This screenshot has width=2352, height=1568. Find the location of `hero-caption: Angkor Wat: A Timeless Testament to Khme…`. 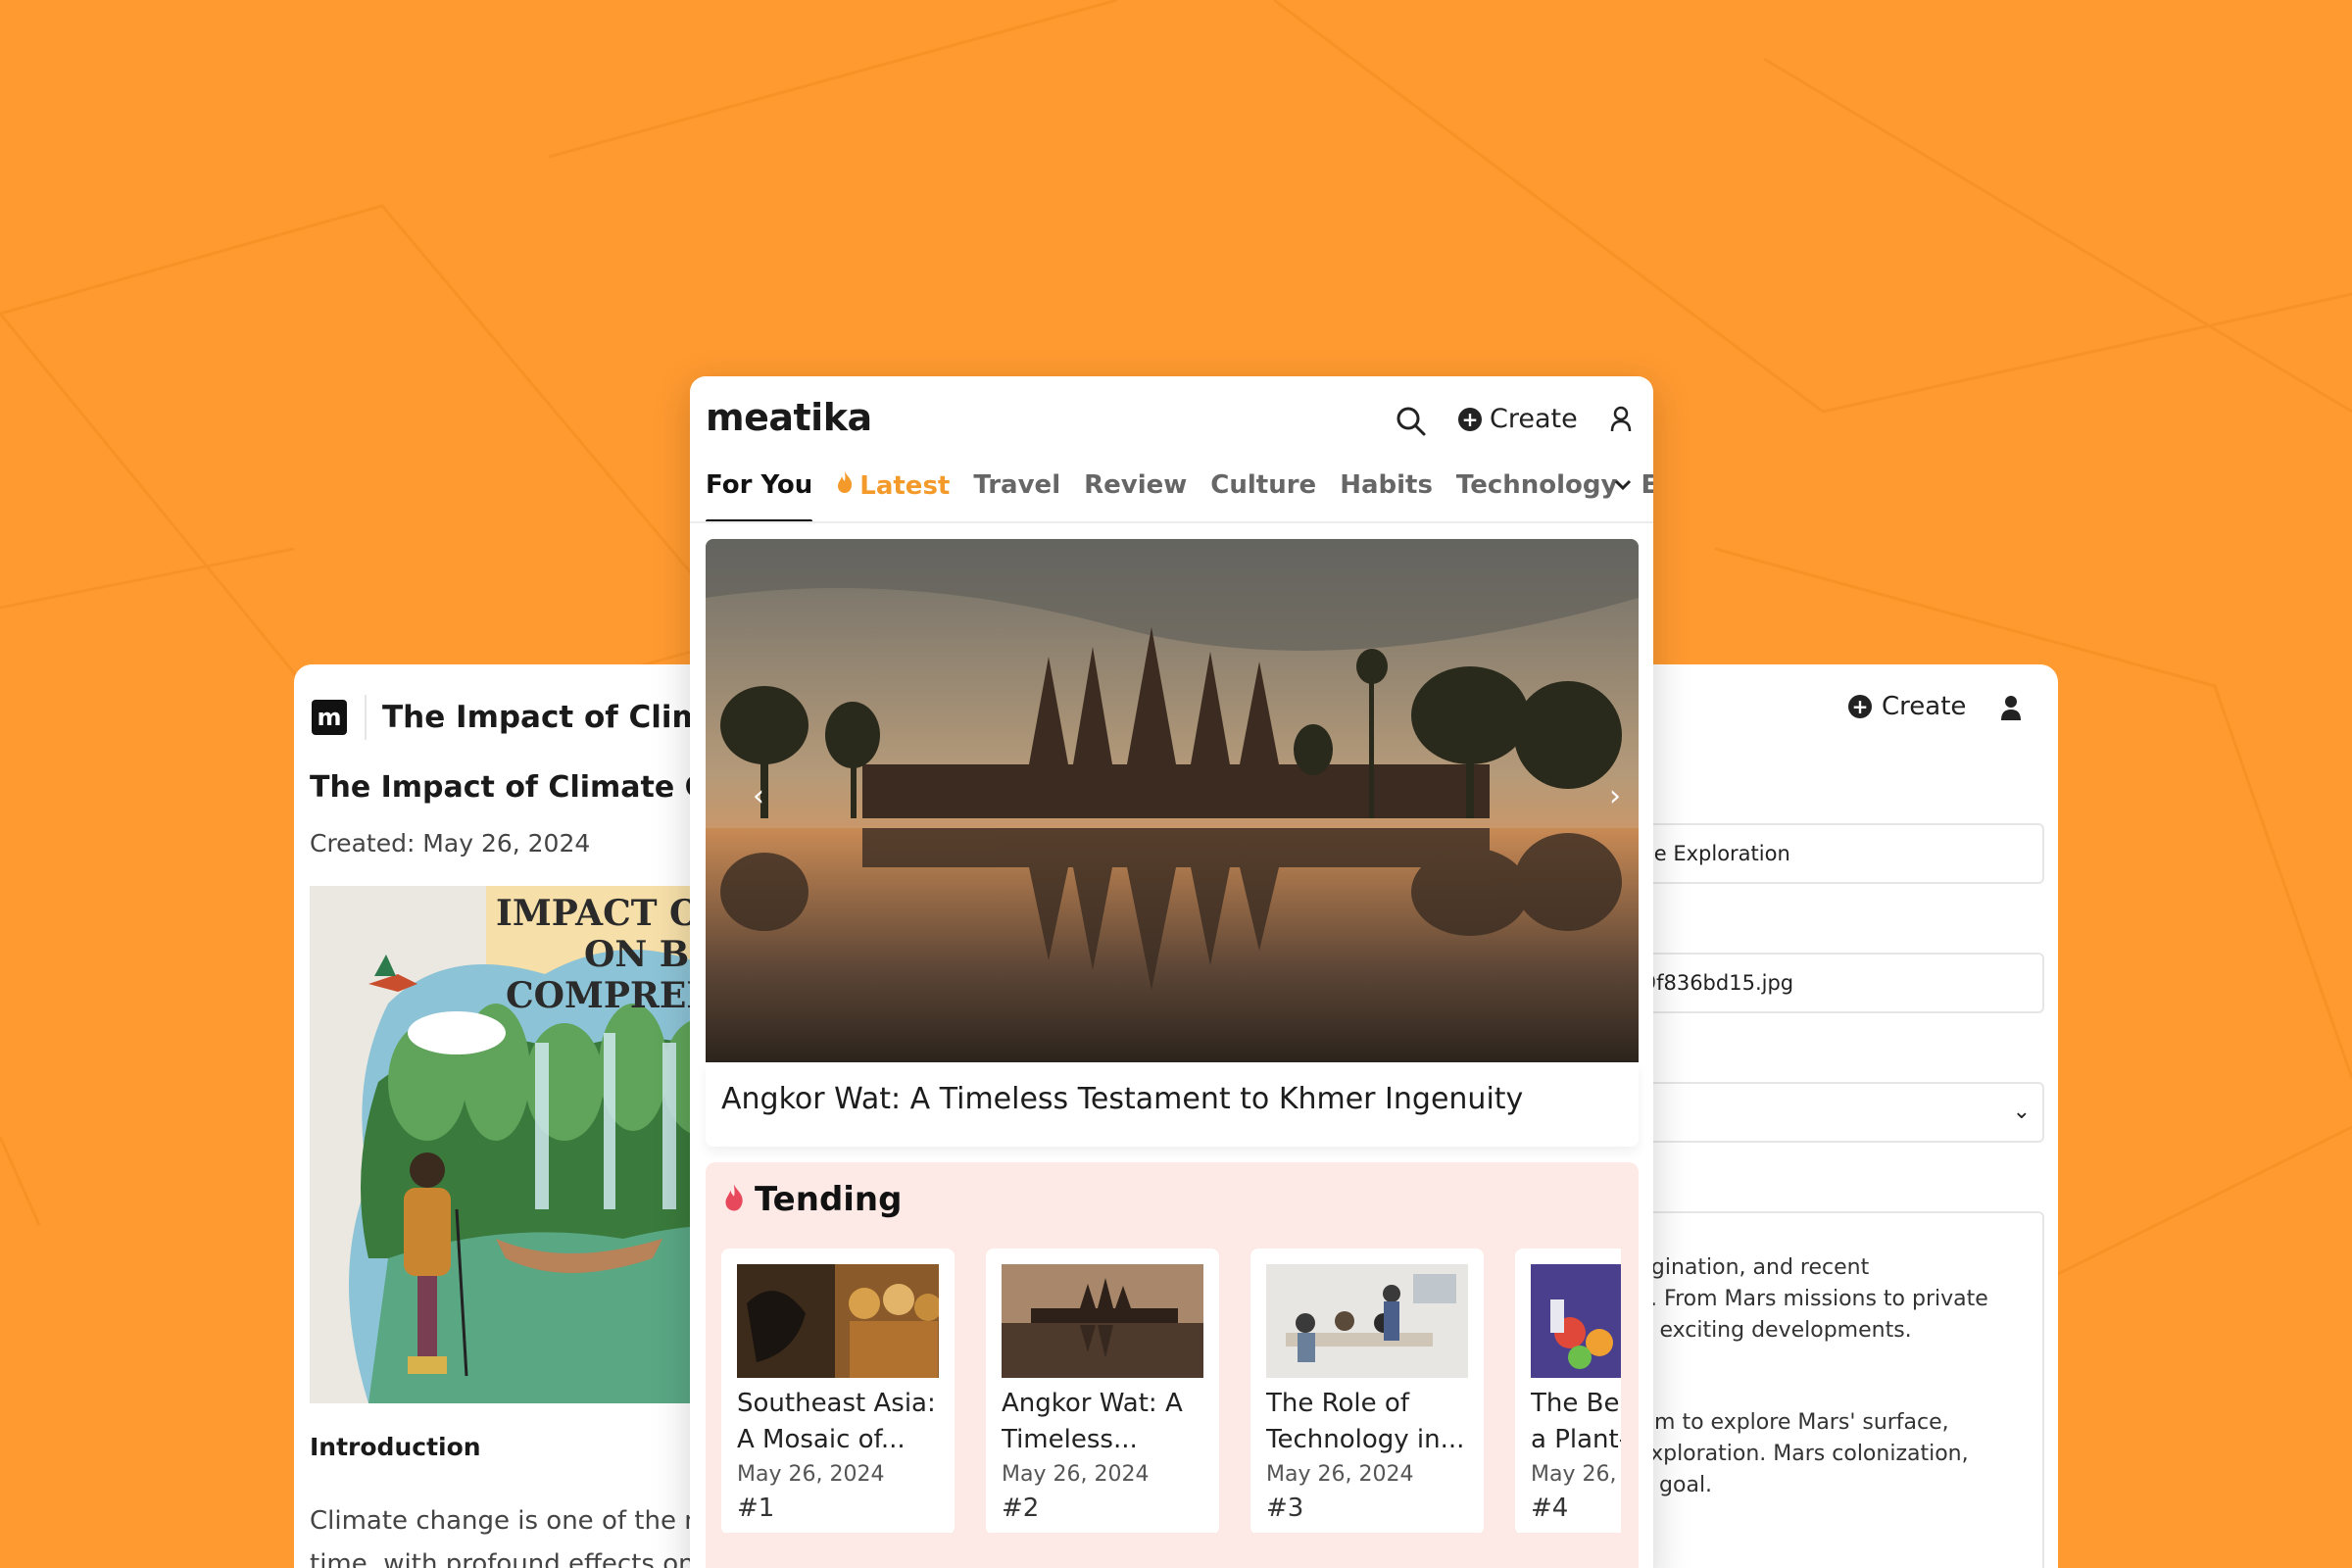

hero-caption: Angkor Wat: A Timeless Testament to Khme… is located at coordinates (1122, 1099).